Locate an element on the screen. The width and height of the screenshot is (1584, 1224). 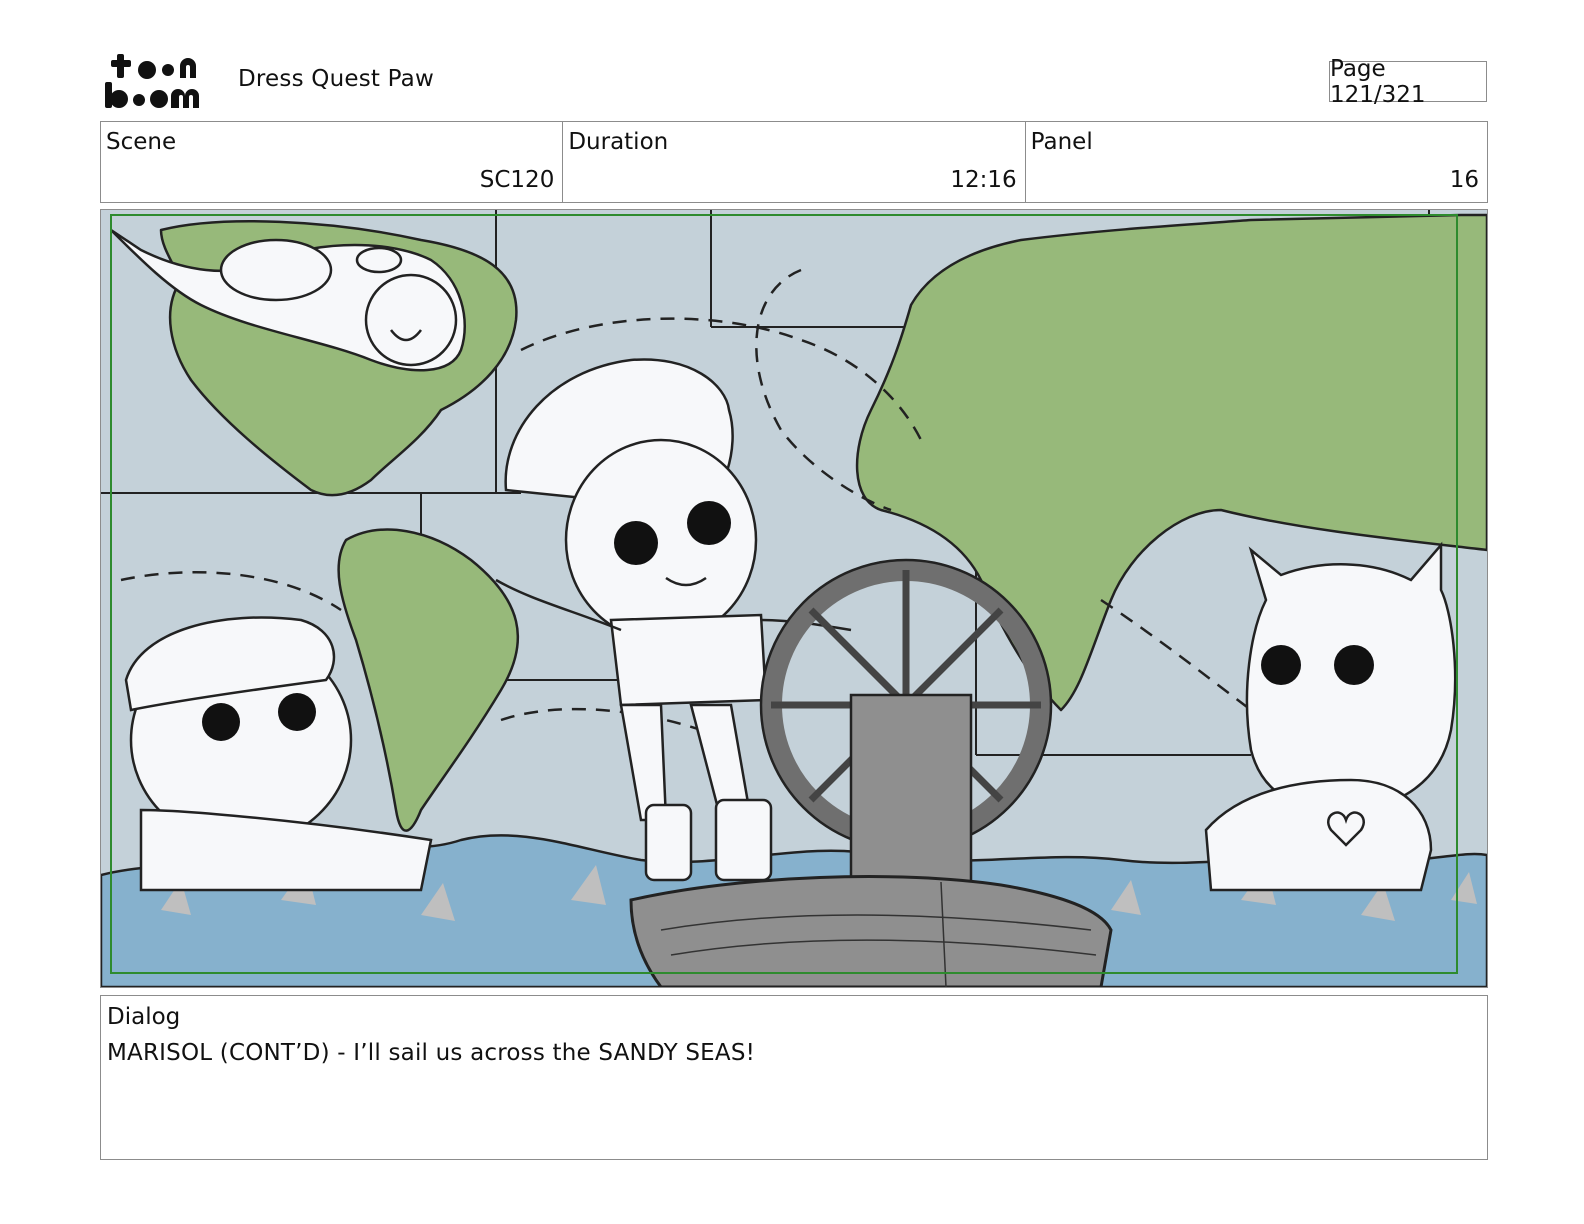
toon-boom-logo: toon boom is located at coordinates (159, 81).